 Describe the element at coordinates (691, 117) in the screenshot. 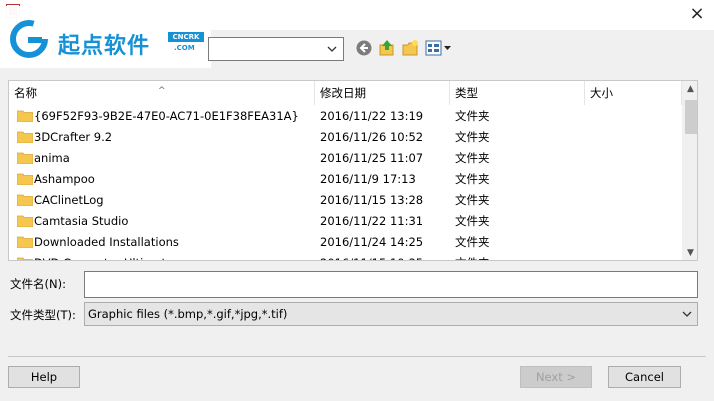

I see `scroll-thumb` at that location.